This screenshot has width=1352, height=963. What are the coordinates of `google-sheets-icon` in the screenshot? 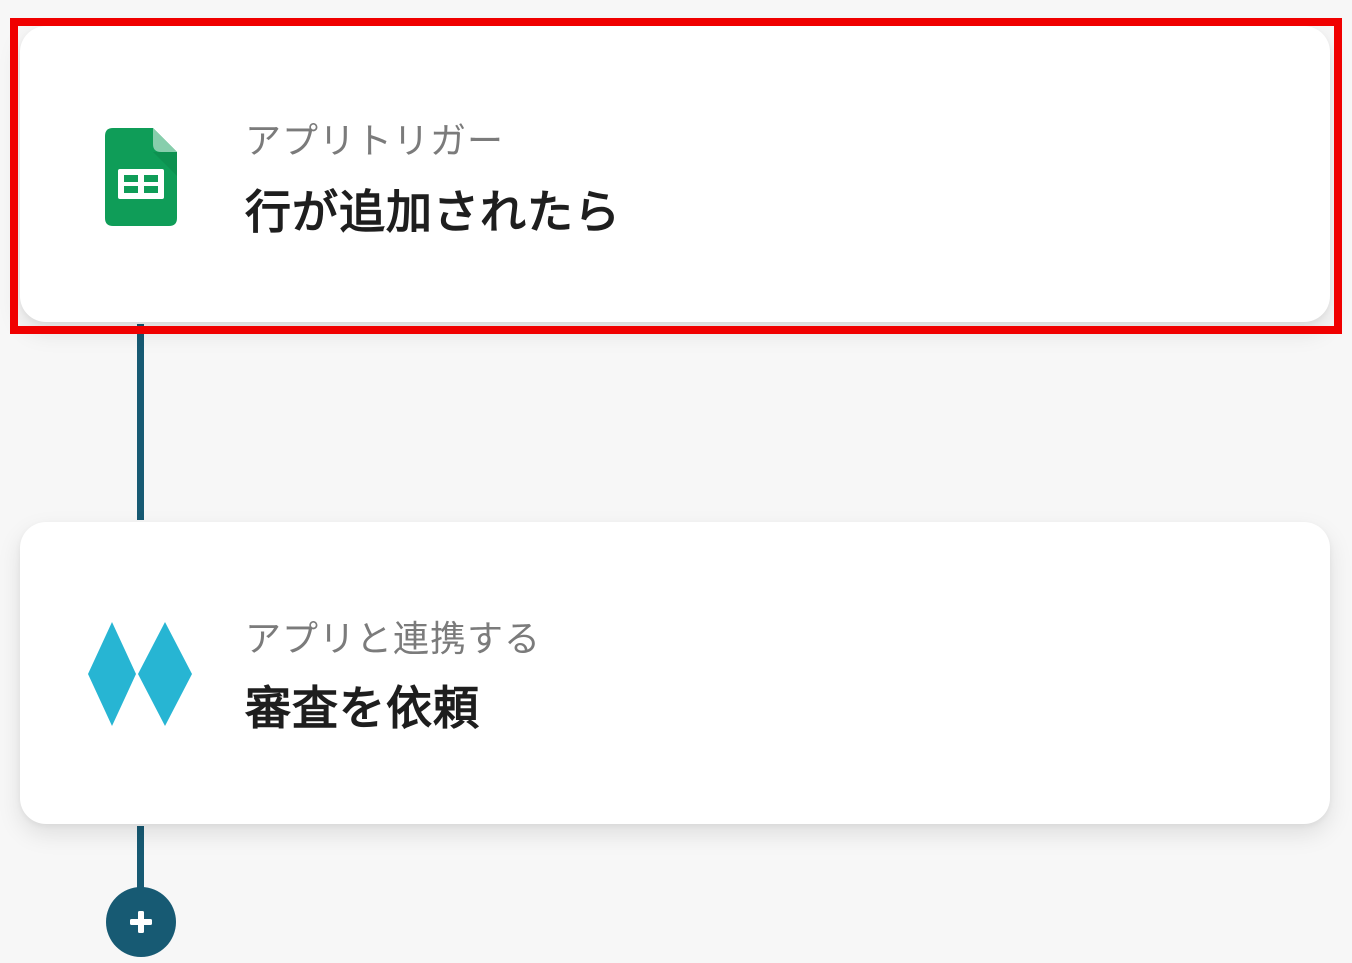 It's located at (141, 177).